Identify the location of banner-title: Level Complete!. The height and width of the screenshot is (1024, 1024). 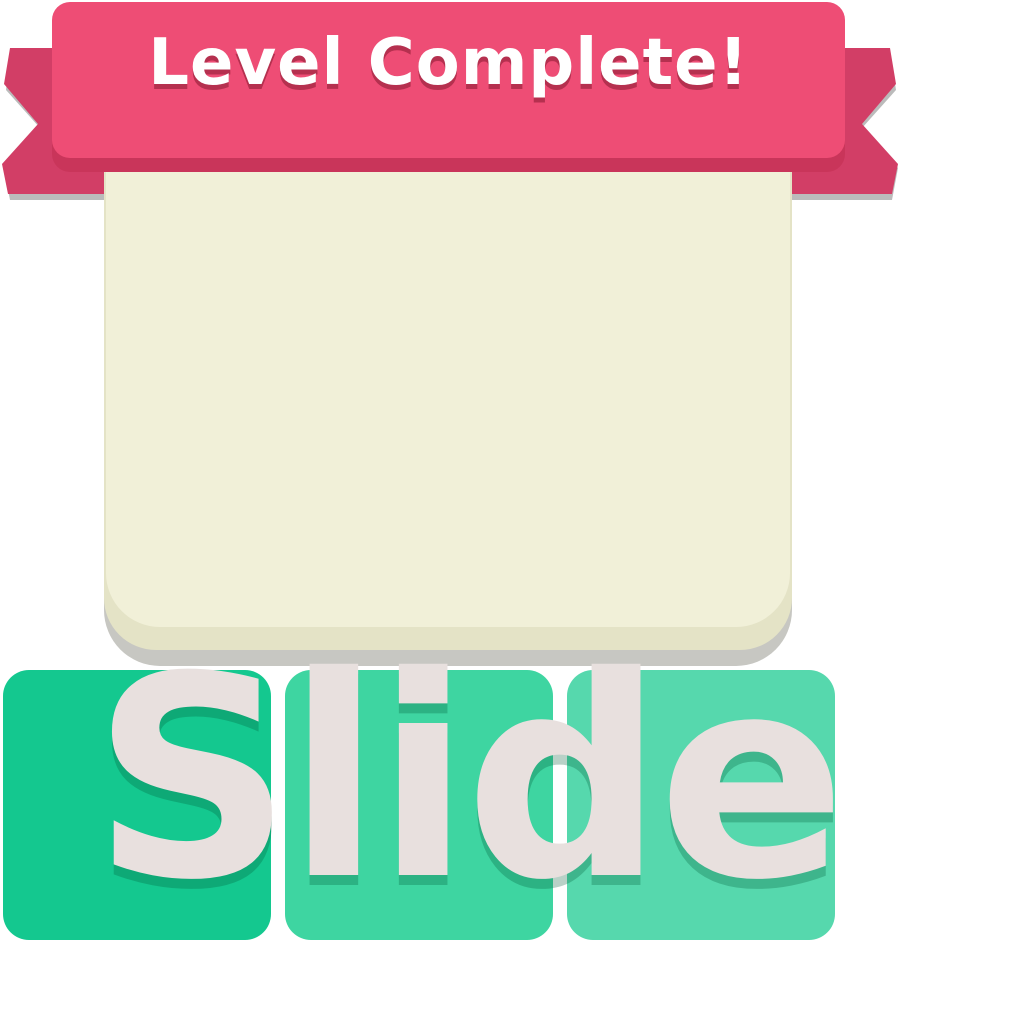
(448, 63).